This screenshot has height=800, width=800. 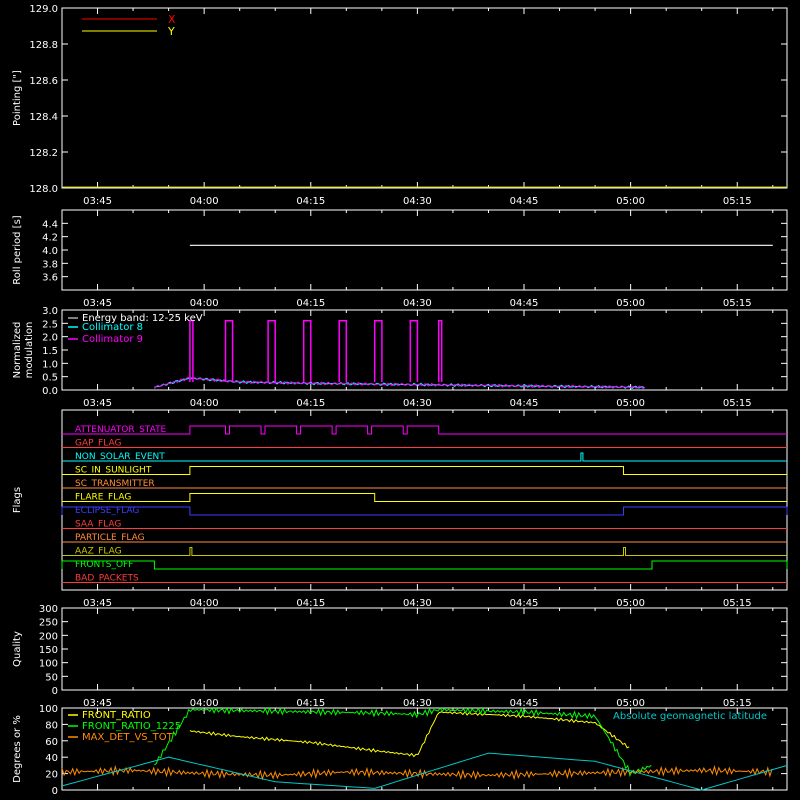 I want to click on y-tick-label: 300, so click(x=48, y=609).